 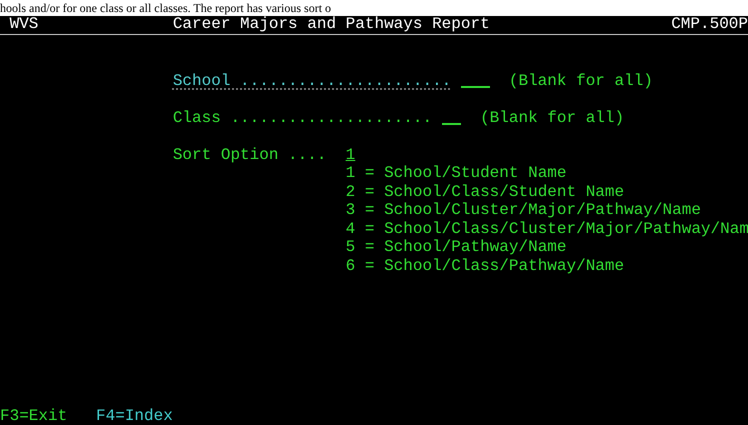 I want to click on sort-option-text: 2 = School/Class/Student Name, so click(x=485, y=191).